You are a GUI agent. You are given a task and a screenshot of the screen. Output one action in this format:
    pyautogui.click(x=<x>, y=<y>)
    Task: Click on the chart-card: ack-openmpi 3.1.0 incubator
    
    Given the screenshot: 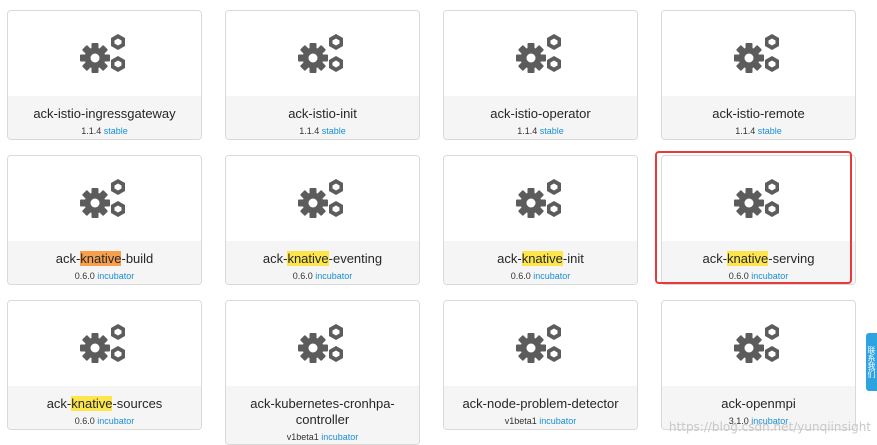 What is the action you would take?
    pyautogui.click(x=758, y=365)
    